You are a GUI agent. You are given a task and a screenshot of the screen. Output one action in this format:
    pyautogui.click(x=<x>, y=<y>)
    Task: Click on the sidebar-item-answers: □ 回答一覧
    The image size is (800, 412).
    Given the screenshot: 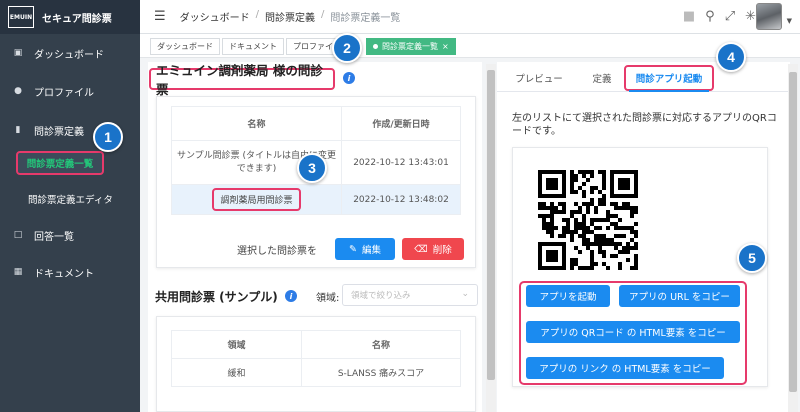 What is the action you would take?
    pyautogui.click(x=70, y=235)
    